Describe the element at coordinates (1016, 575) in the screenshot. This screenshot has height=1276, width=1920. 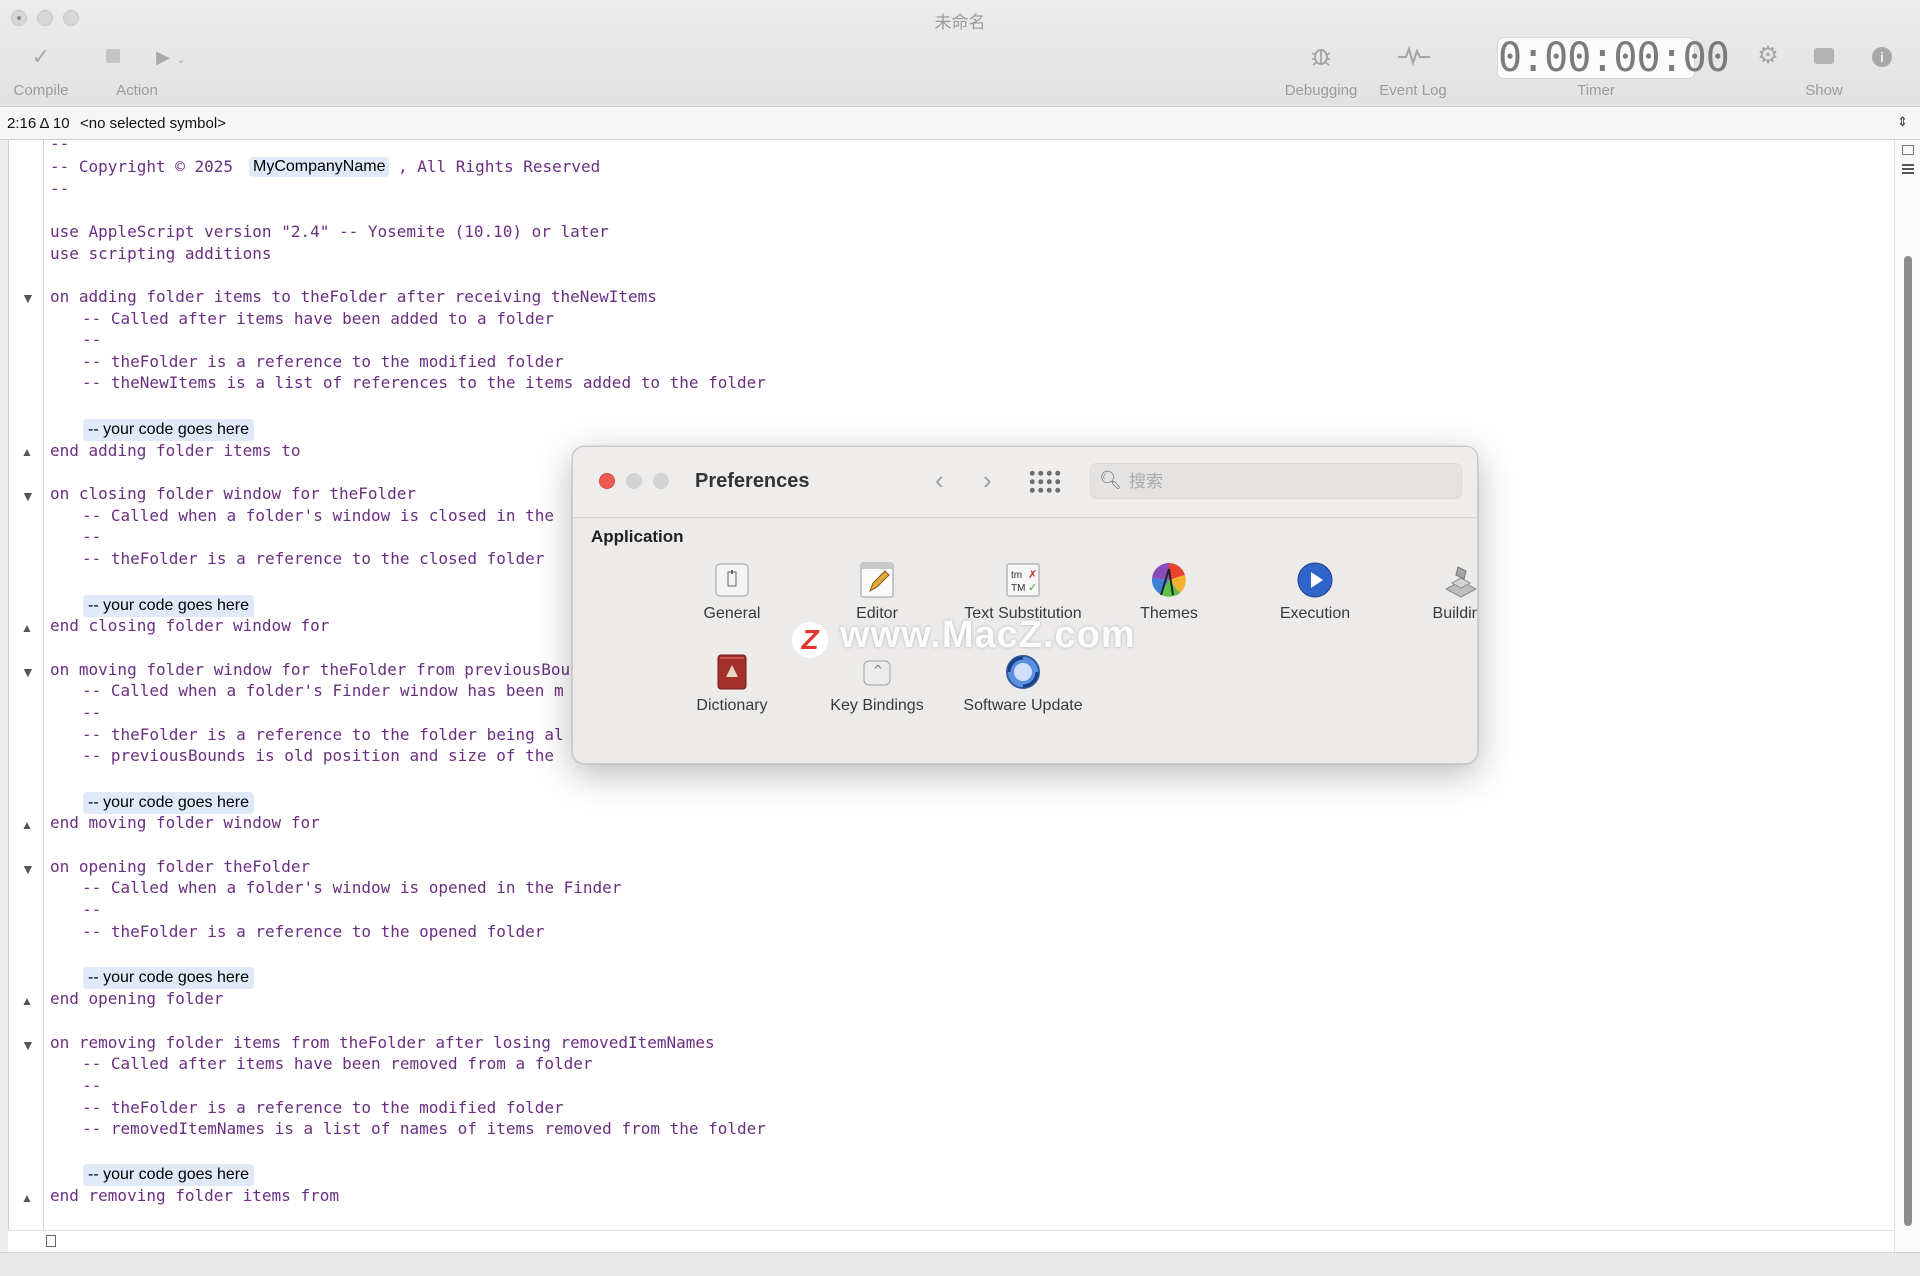
I see `svg-text: tm` at that location.